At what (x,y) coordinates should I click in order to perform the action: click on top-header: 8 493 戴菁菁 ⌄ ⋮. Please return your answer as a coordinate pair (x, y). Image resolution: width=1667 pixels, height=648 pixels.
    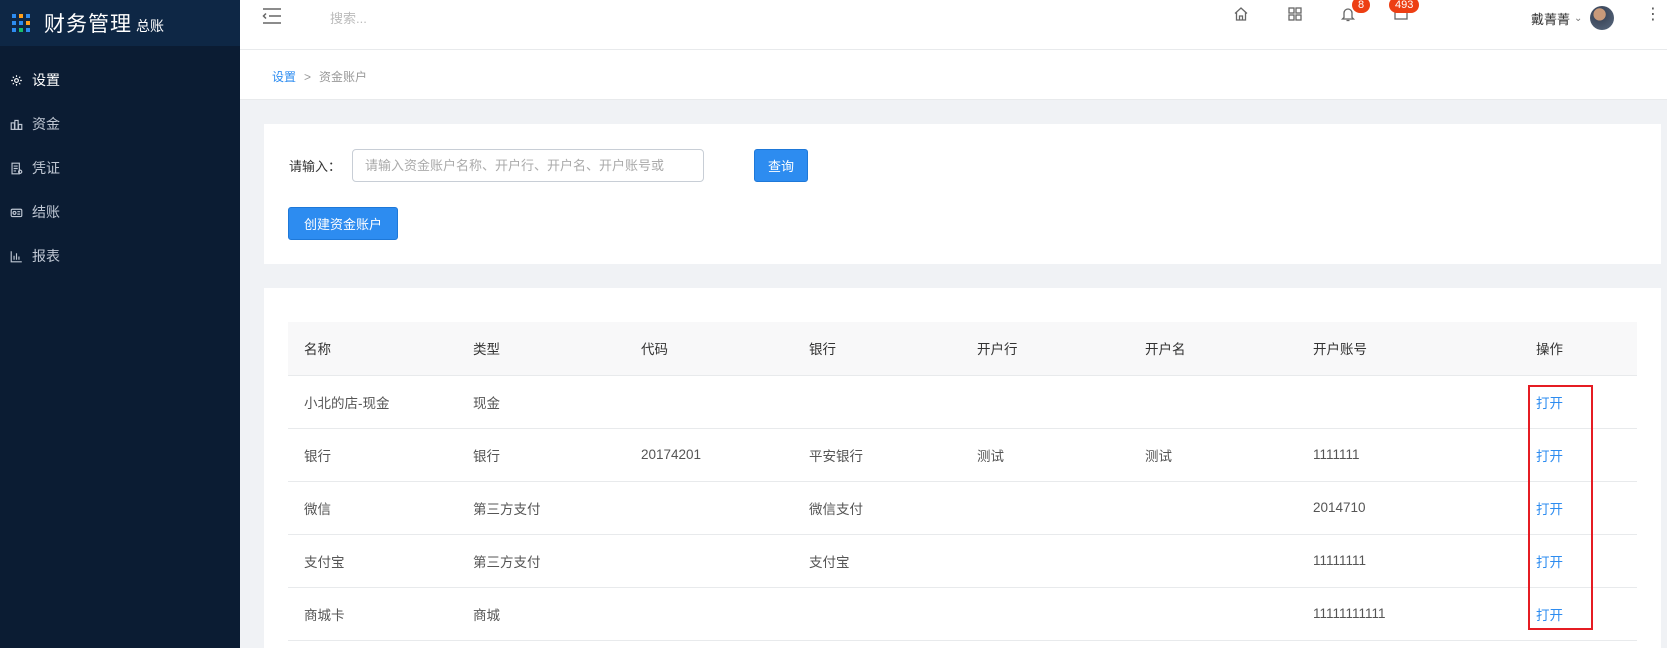
    Looking at the image, I should click on (953, 25).